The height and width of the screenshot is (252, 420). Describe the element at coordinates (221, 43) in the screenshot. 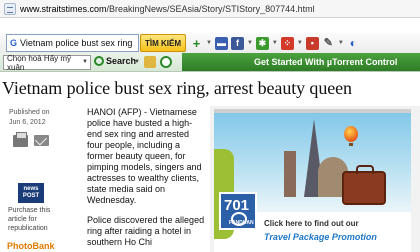

I see `bar-icon: ▬` at that location.